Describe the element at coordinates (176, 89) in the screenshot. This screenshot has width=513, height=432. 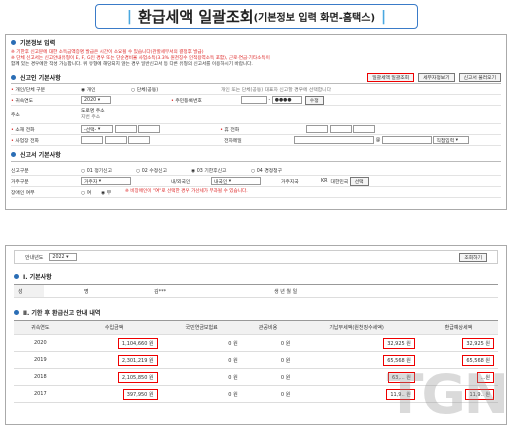
I see `radio-group: ○ 단체(공동)` at that location.